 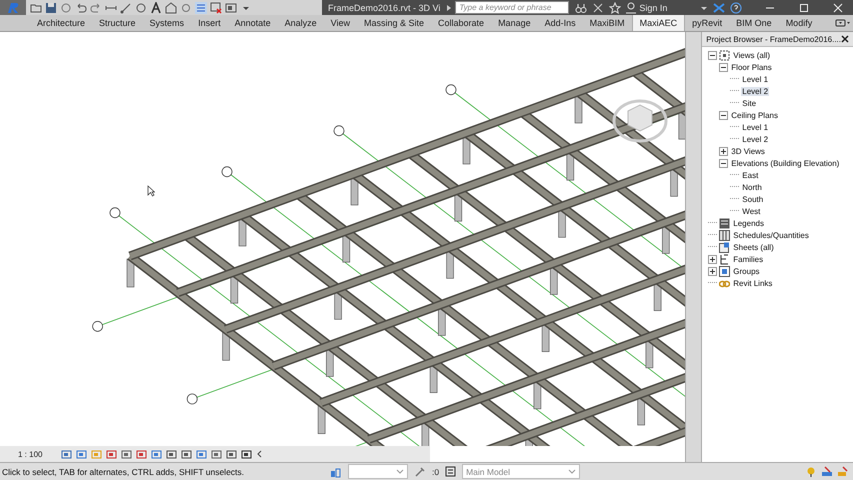 What do you see at coordinates (96, 8) in the screenshot?
I see `redo-icon` at bounding box center [96, 8].